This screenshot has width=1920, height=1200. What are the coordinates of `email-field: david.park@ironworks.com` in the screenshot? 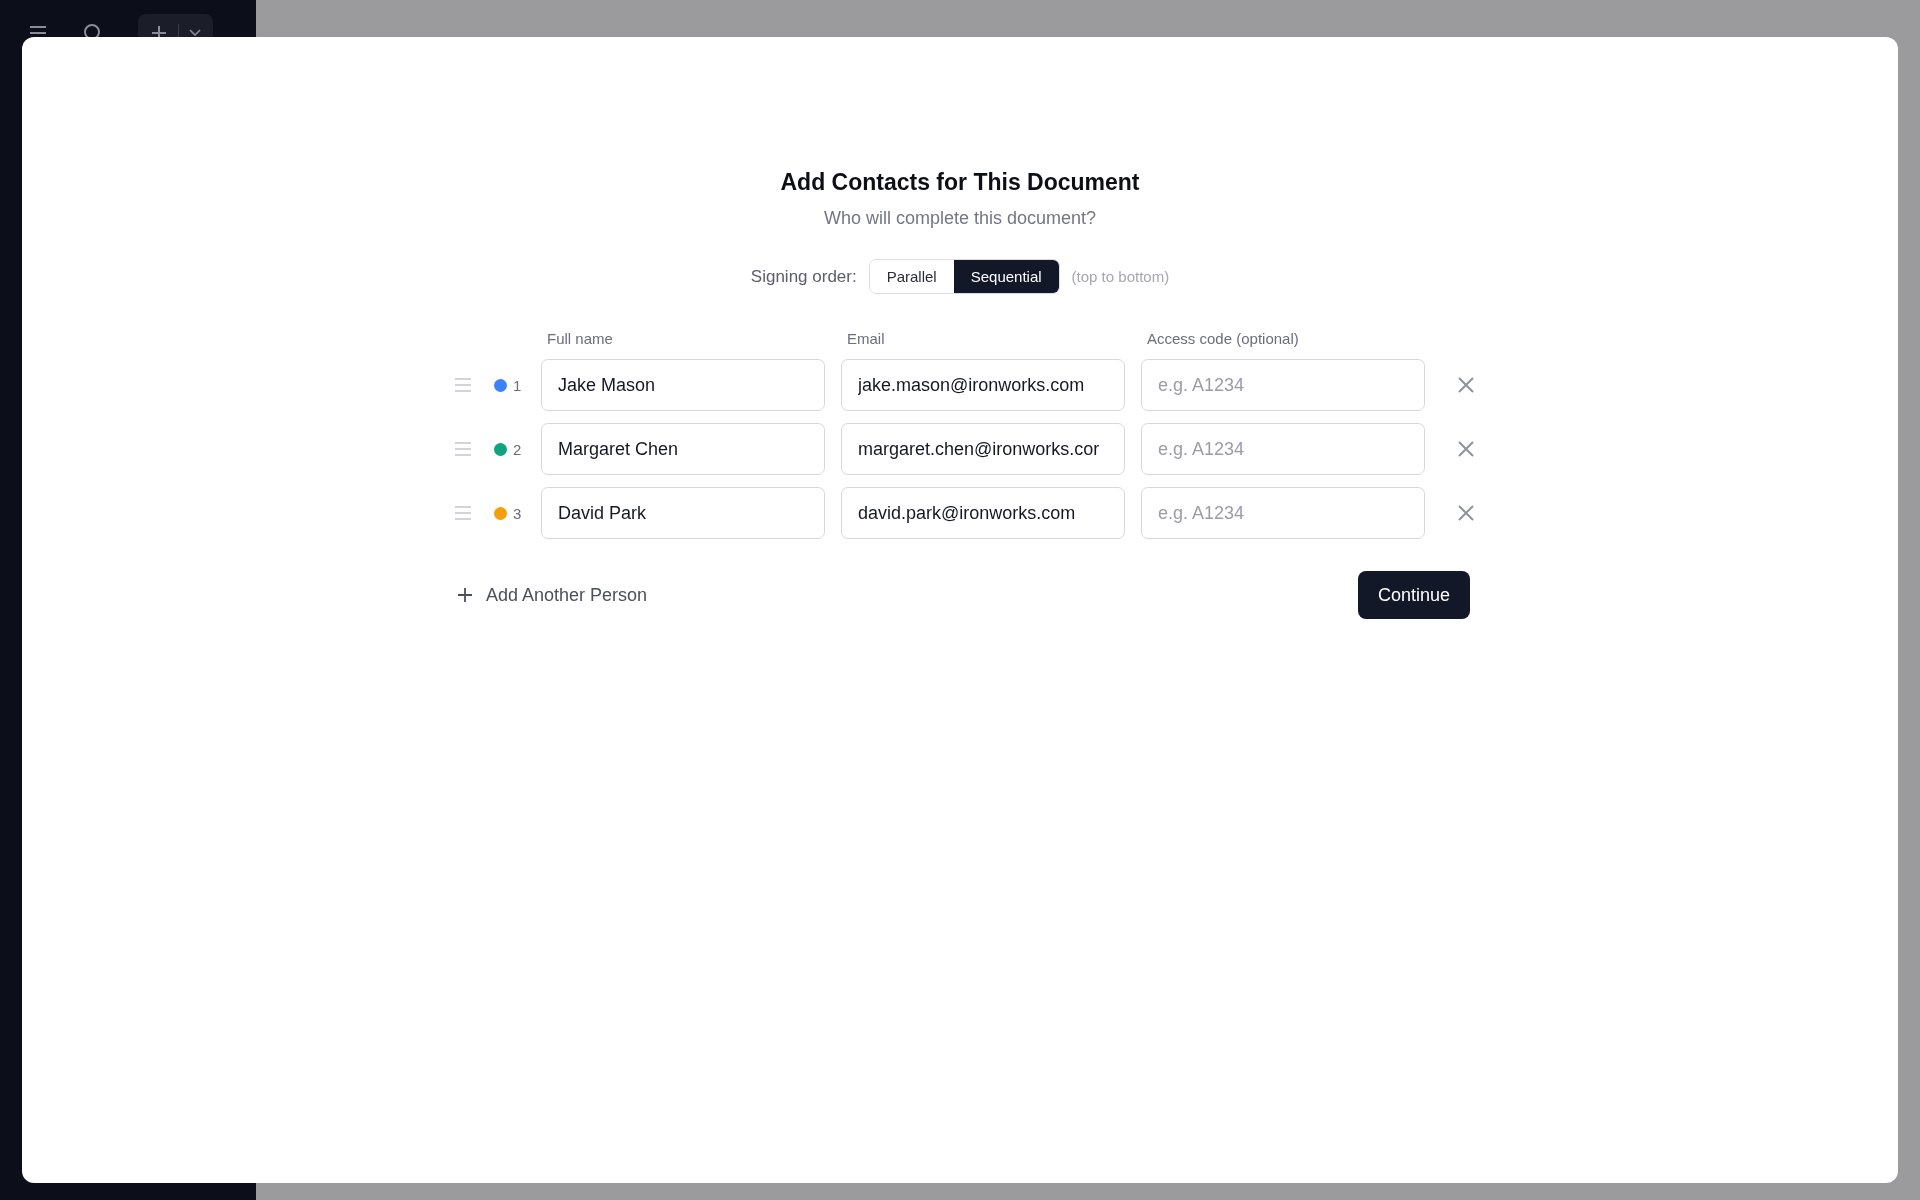 It's located at (983, 513).